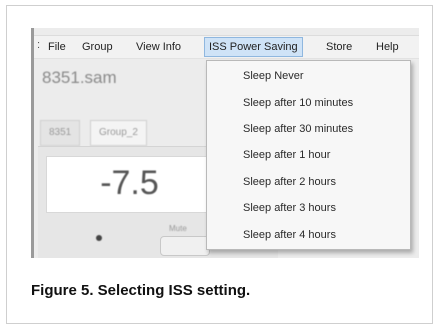  What do you see at coordinates (158, 47) in the screenshot?
I see `menu-view-info: View Info` at bounding box center [158, 47].